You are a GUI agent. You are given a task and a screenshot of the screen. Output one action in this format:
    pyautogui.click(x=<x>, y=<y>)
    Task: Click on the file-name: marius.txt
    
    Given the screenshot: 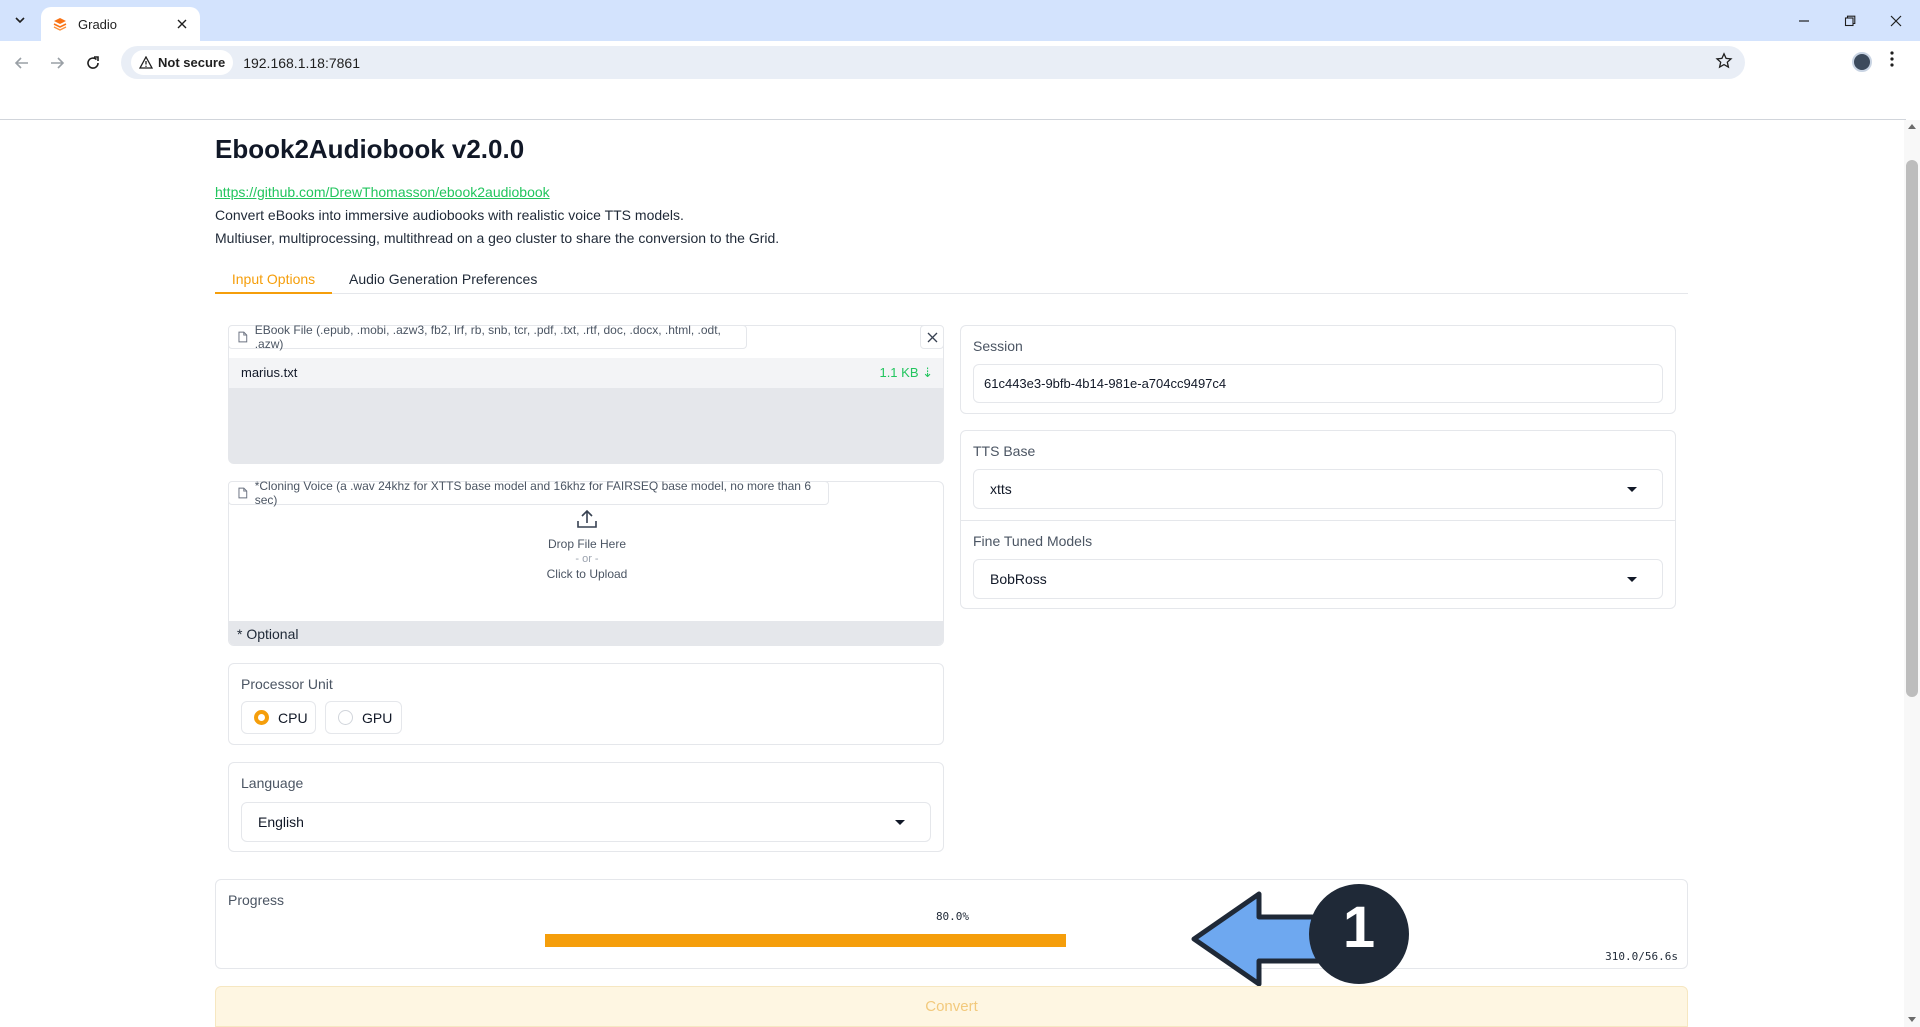 What is the action you would take?
    pyautogui.click(x=269, y=372)
    